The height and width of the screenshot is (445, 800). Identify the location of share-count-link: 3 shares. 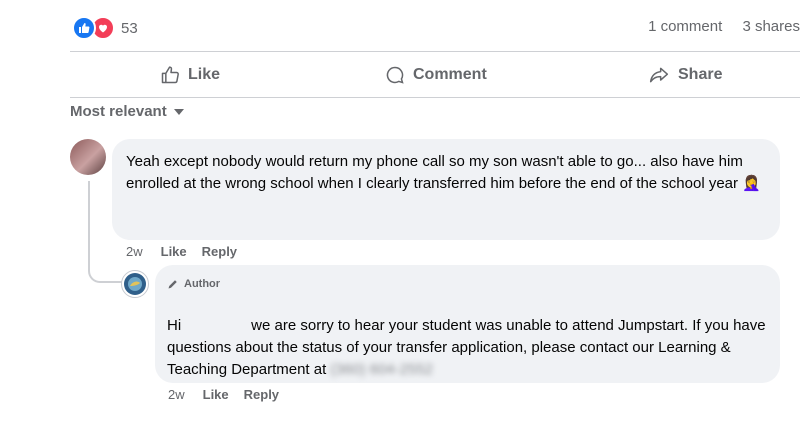
(771, 26).